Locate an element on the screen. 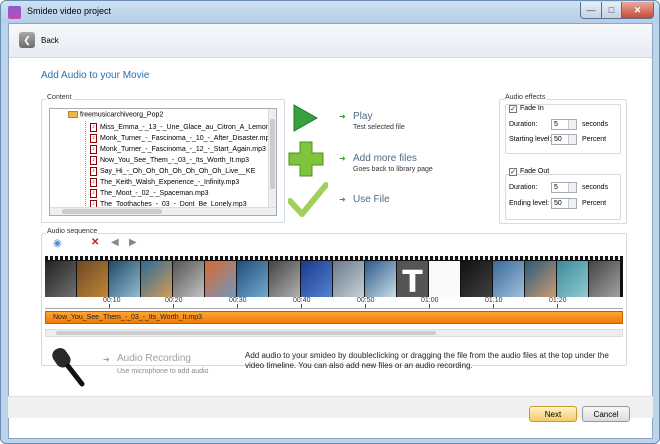 This screenshot has width=660, height=444. audio-recording-button: Audio Recording is located at coordinates (154, 358).